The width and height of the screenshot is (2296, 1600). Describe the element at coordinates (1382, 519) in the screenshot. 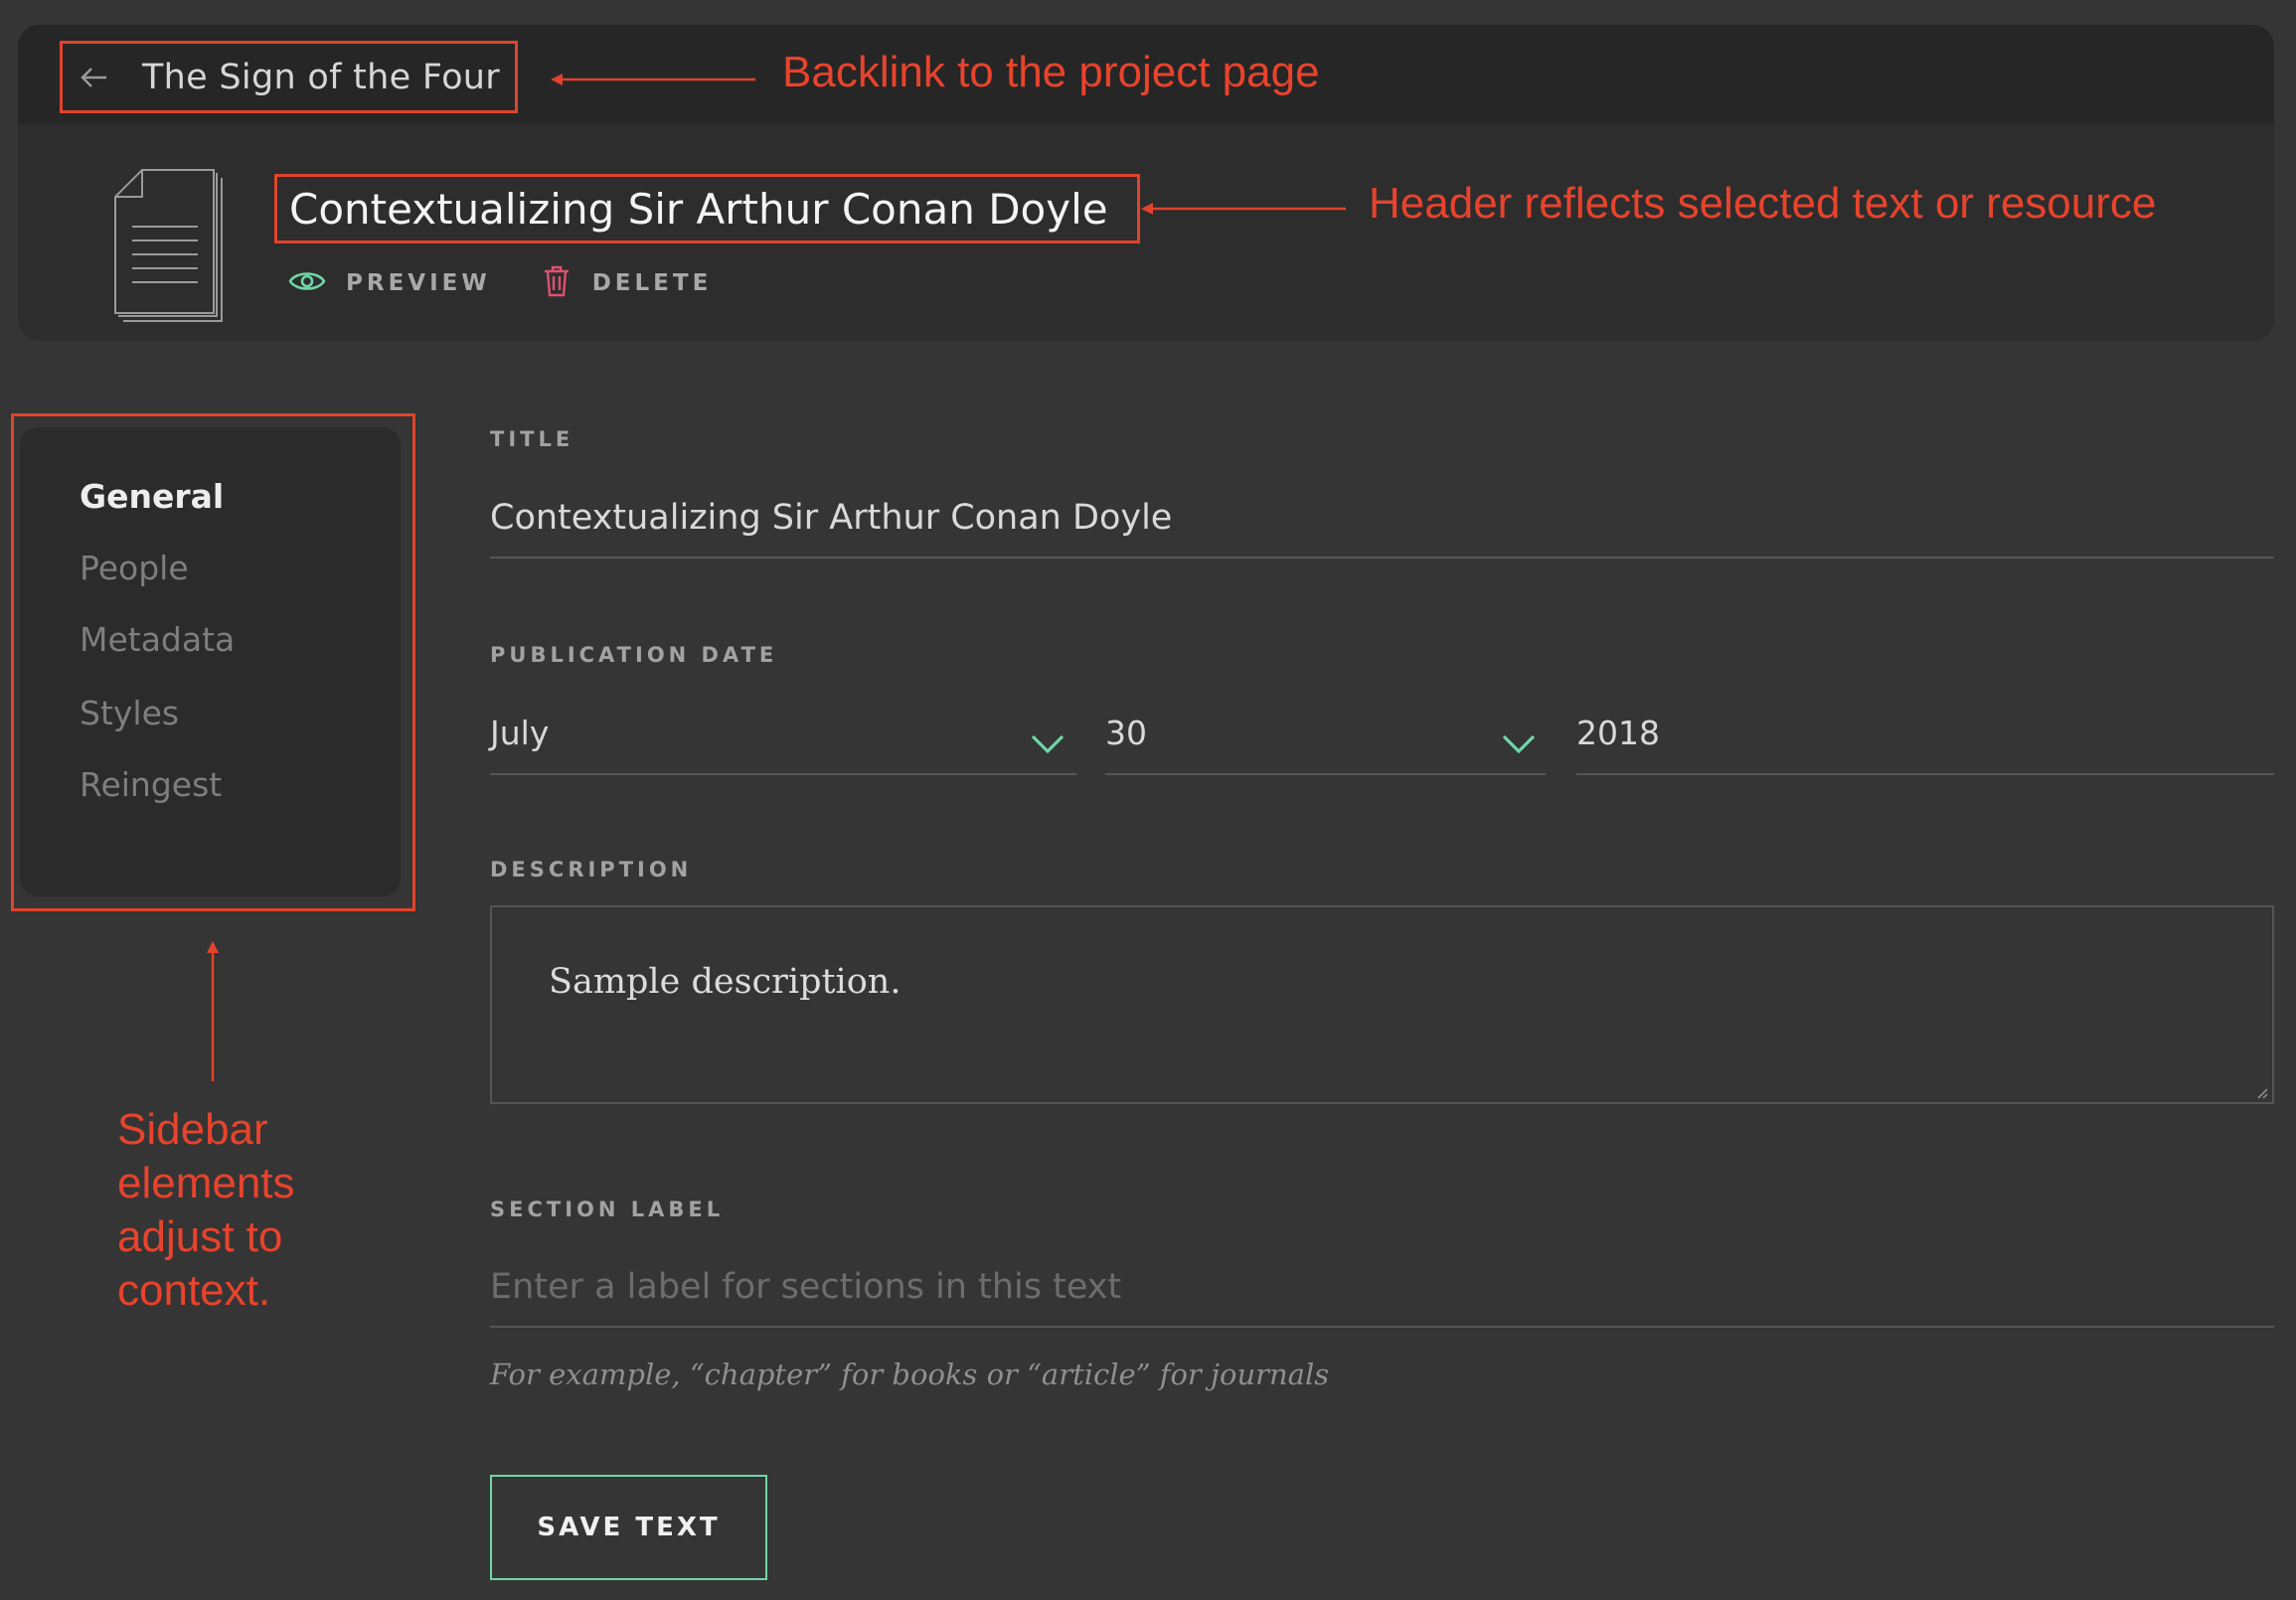

I see `title-input` at that location.